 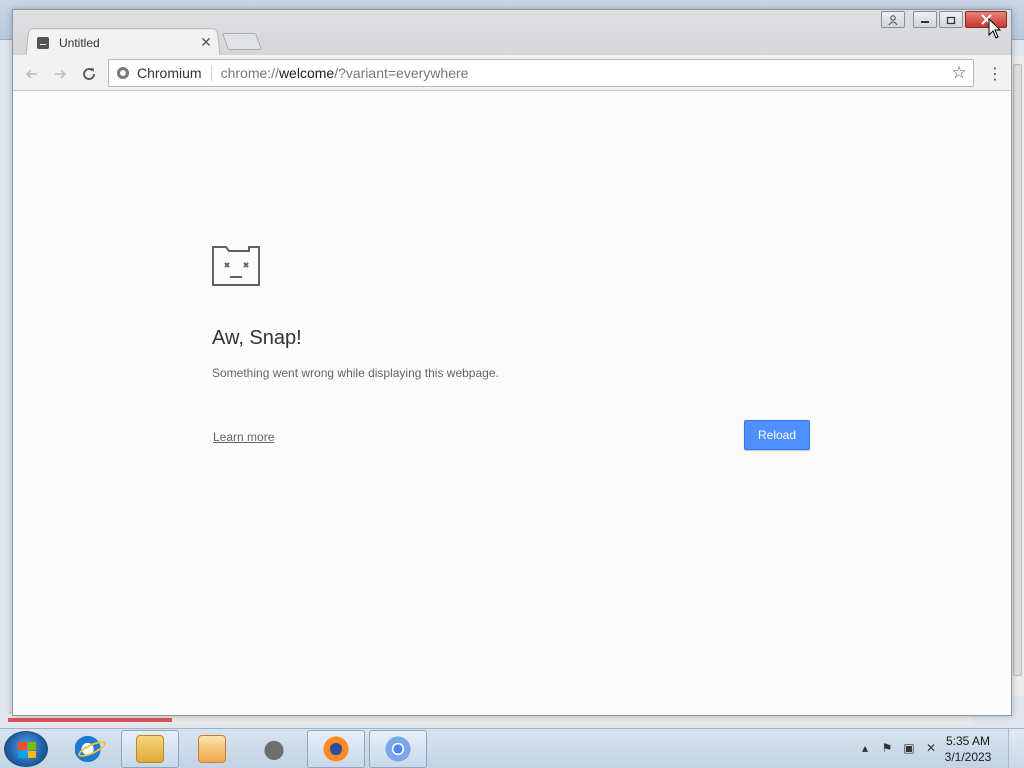 I want to click on taskbar-chromium, so click(x=398, y=749).